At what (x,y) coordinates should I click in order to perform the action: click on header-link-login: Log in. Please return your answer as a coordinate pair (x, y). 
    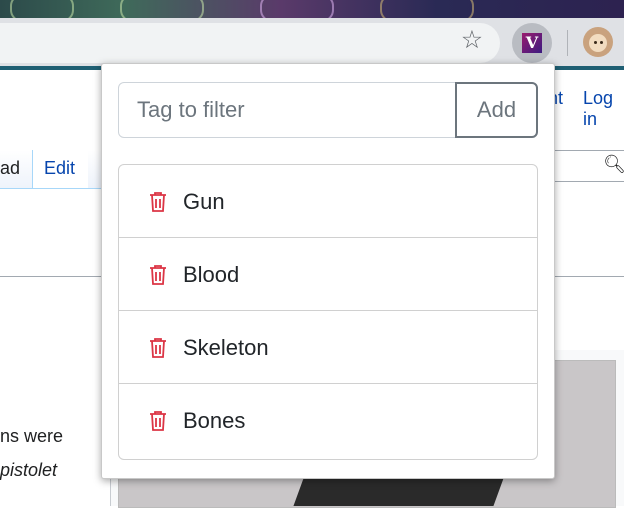
    Looking at the image, I should click on (603, 109).